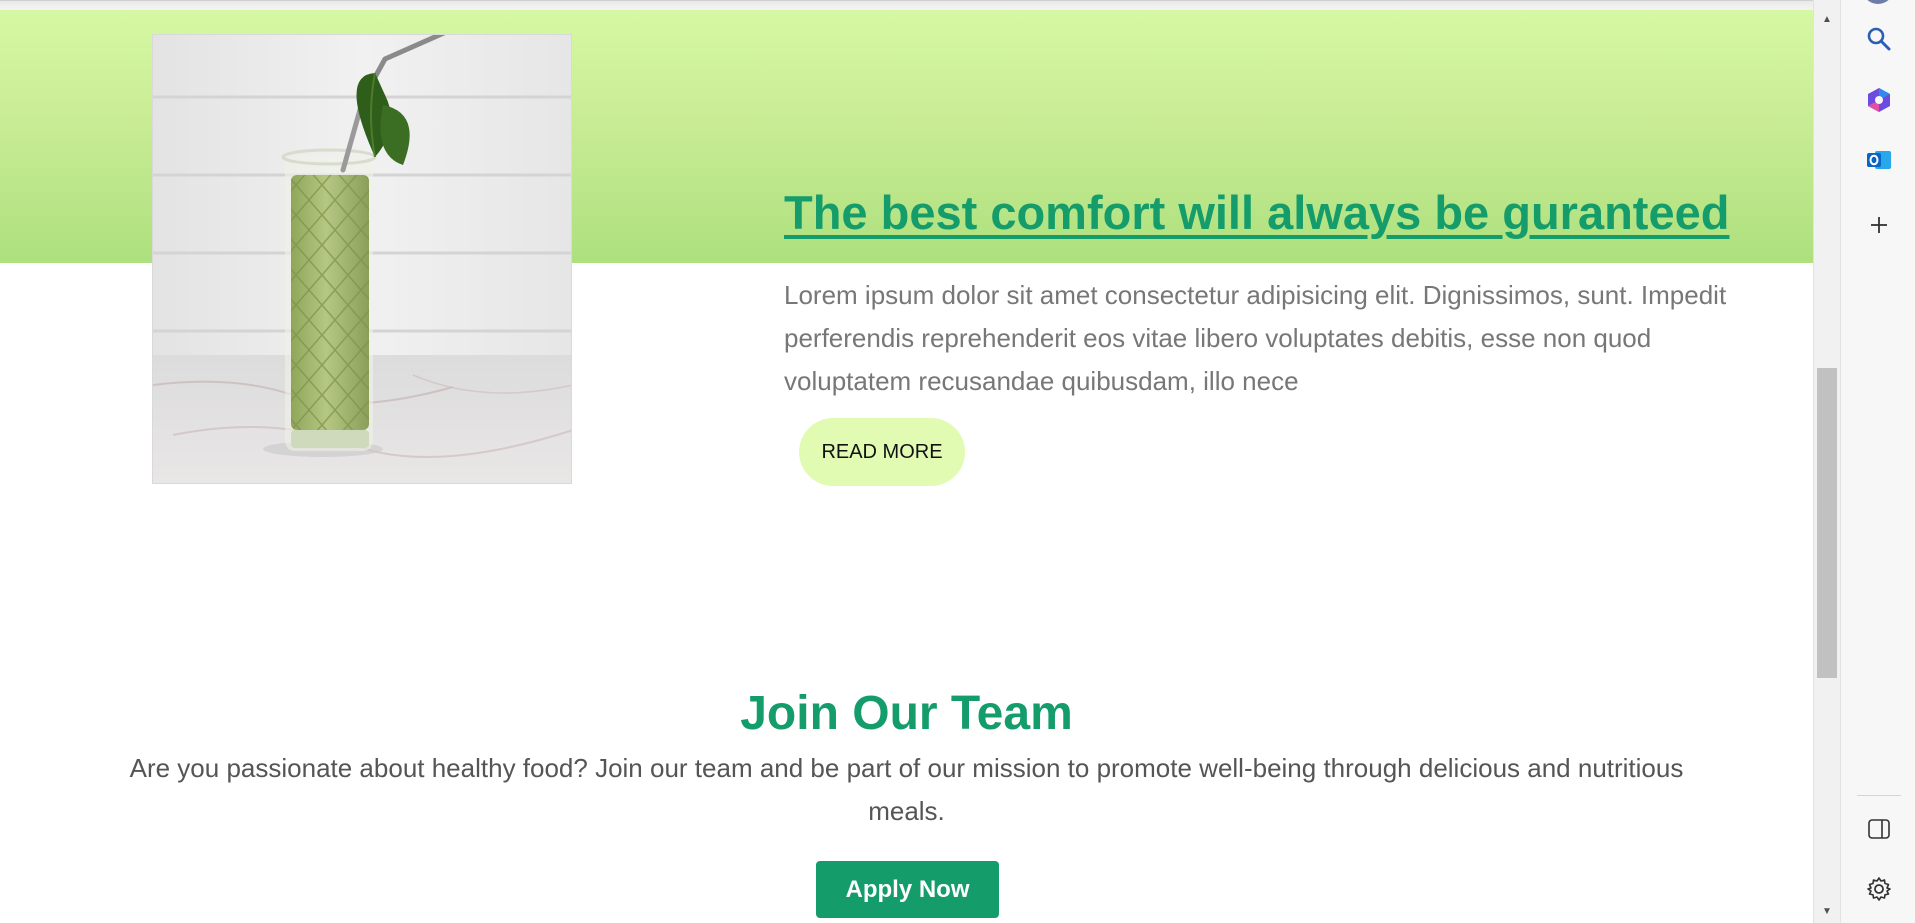  Describe the element at coordinates (906, 5) in the screenshot. I see `top-divider` at that location.